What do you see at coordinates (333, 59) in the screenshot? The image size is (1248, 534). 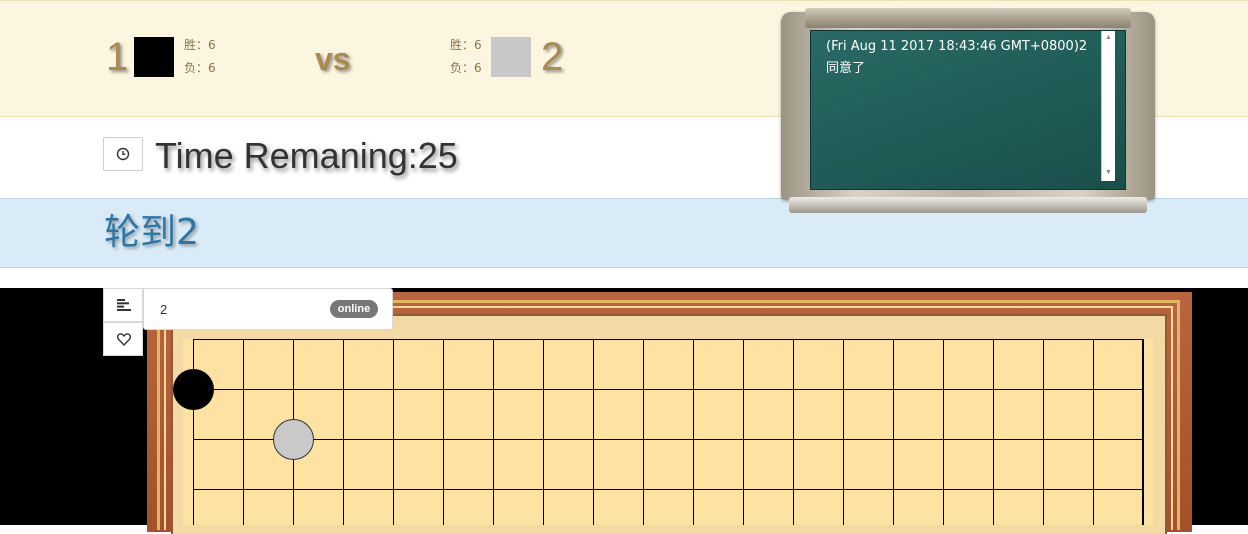 I see `vs-label: vs` at bounding box center [333, 59].